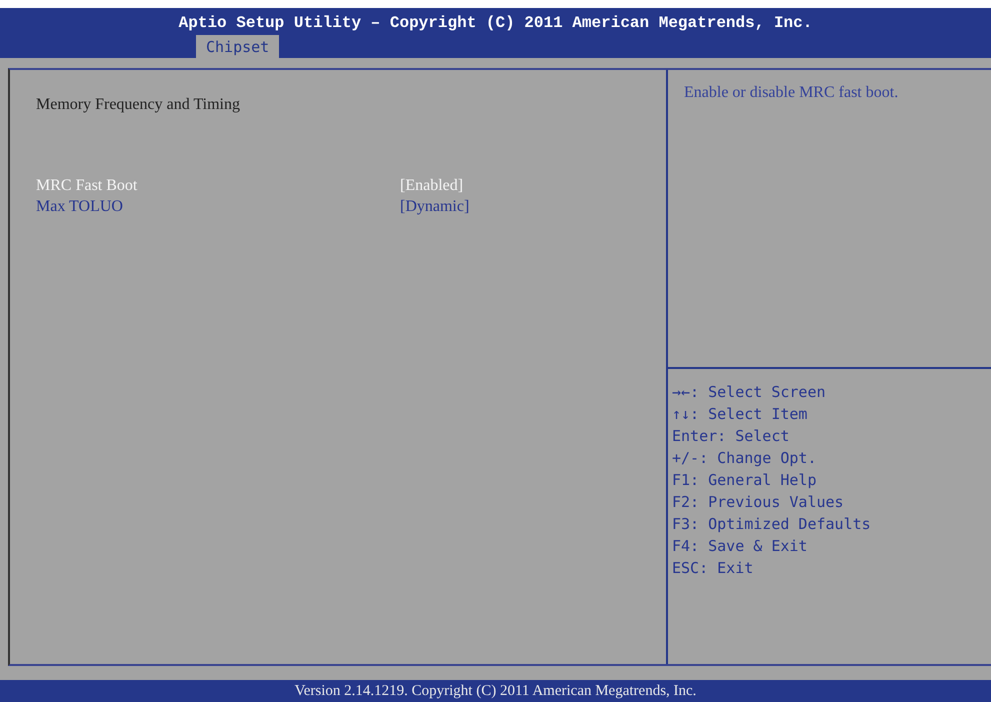 The width and height of the screenshot is (991, 702). Describe the element at coordinates (731, 436) in the screenshot. I see `key-help-line: Enter: Select` at that location.